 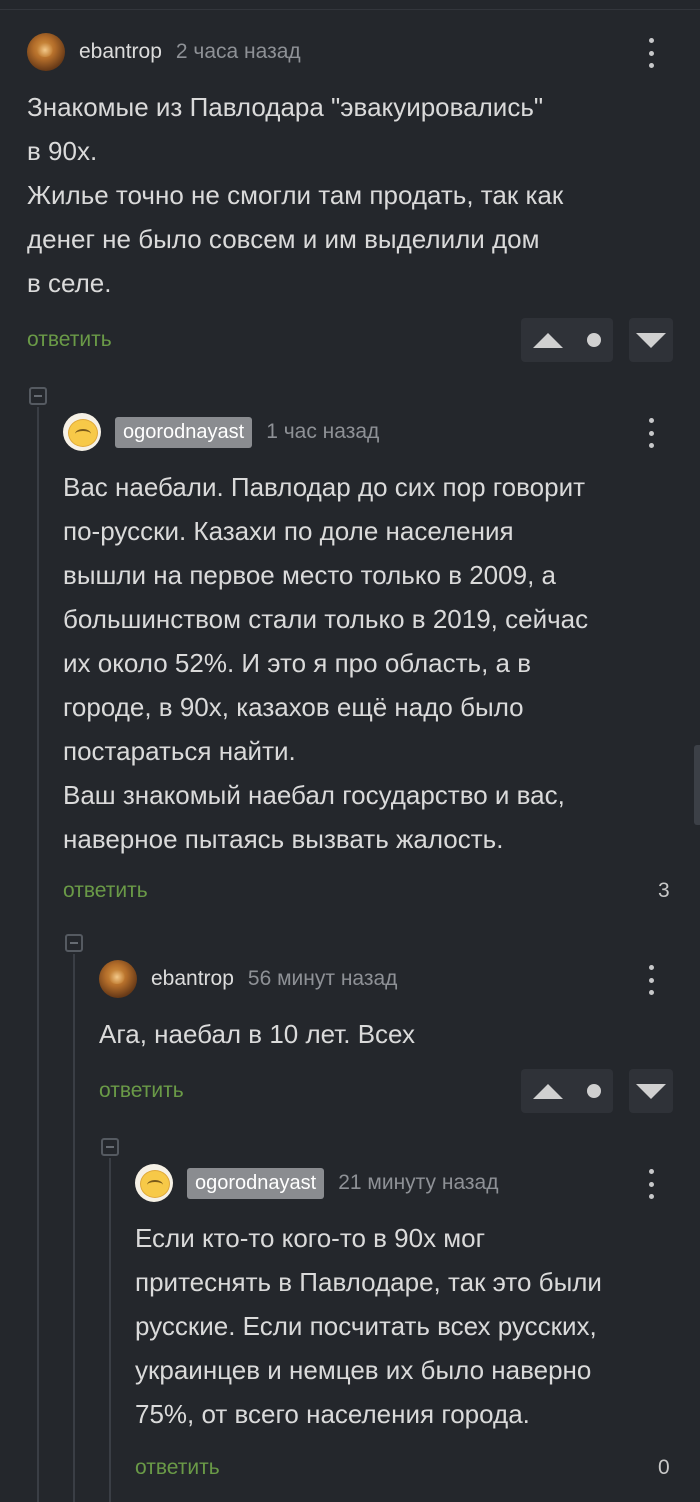 What do you see at coordinates (418, 1183) in the screenshot?
I see `comment-time: 21 минуту назад` at bounding box center [418, 1183].